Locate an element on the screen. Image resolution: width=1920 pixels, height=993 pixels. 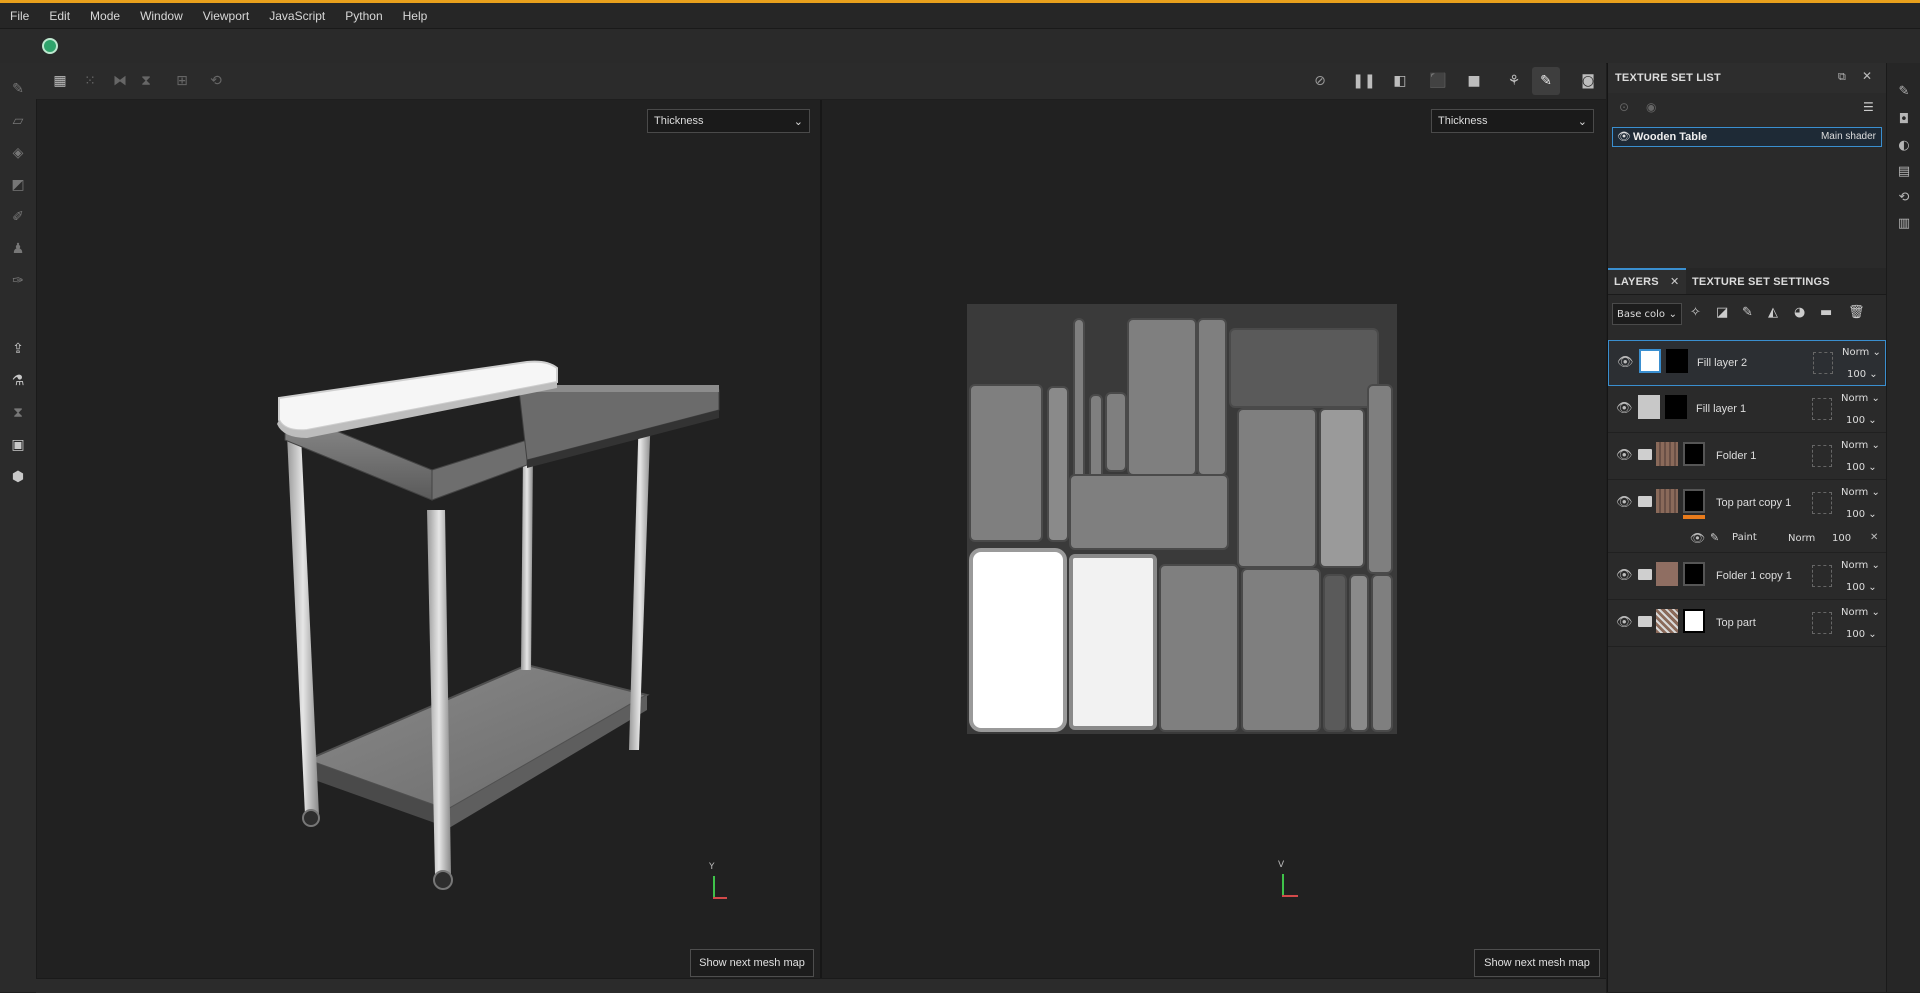
document-icon: ▣ is located at coordinates (18, 445).